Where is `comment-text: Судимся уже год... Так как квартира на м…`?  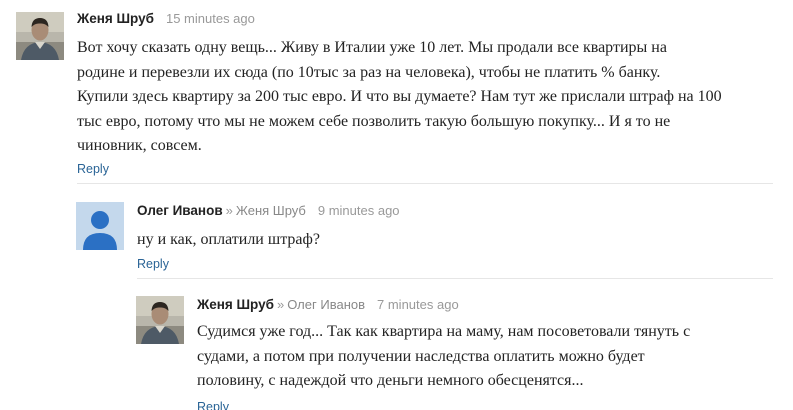 comment-text: Судимся уже год... Так как квартира на м… is located at coordinates (443, 357).